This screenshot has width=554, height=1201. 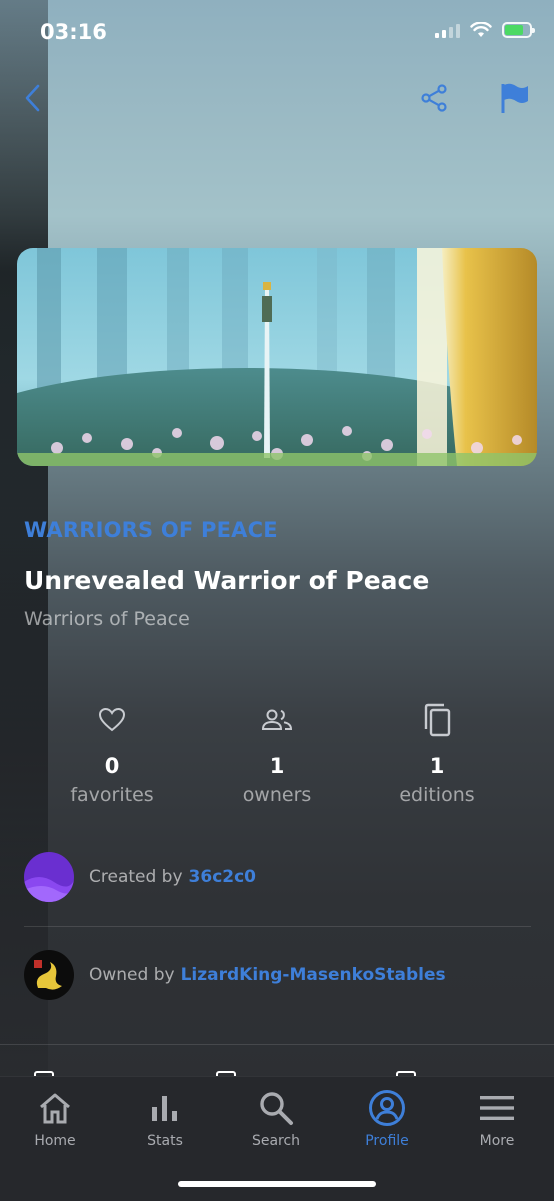 What do you see at coordinates (437, 720) in the screenshot?
I see `copy-icon` at bounding box center [437, 720].